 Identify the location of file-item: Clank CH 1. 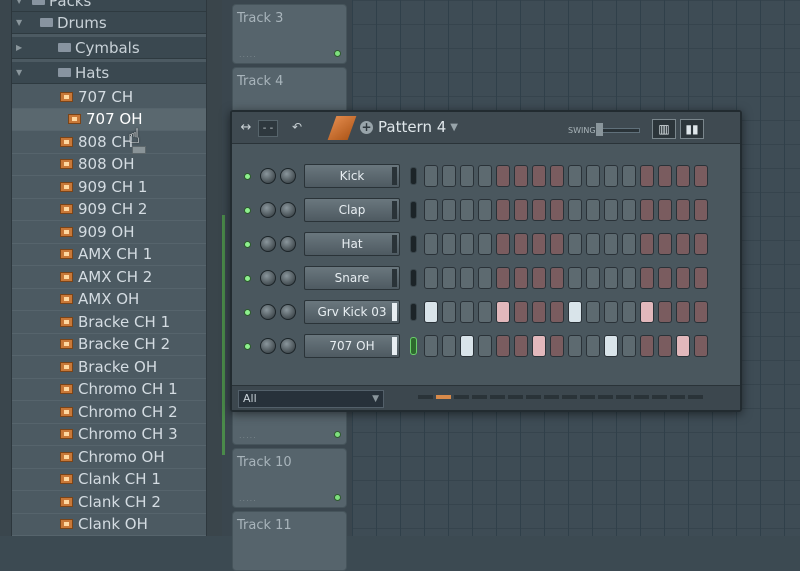
(109, 480).